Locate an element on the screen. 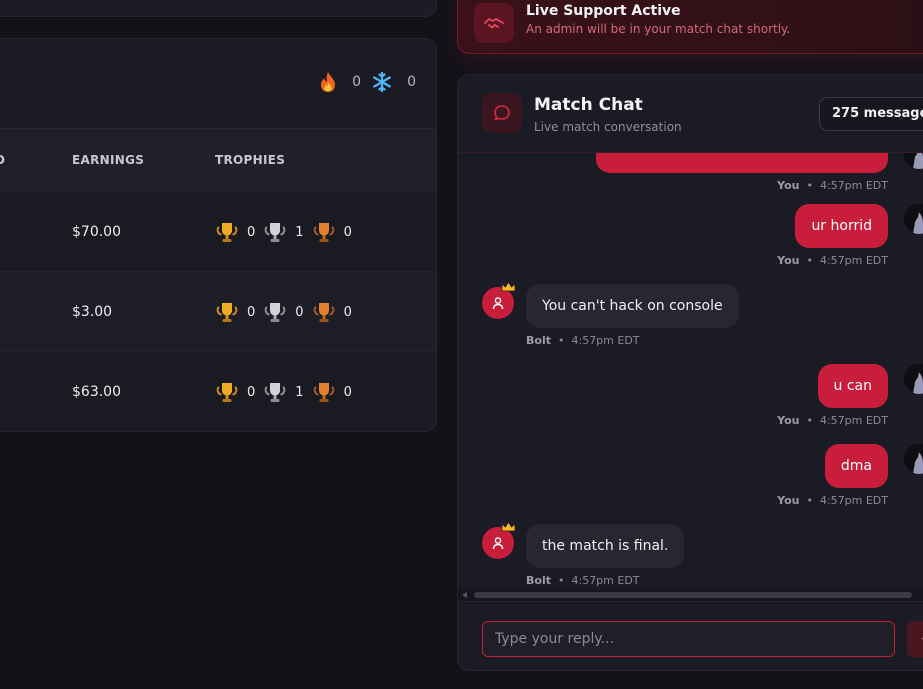 The height and width of the screenshot is (689, 923). chat-title: Match Chat is located at coordinates (588, 105).